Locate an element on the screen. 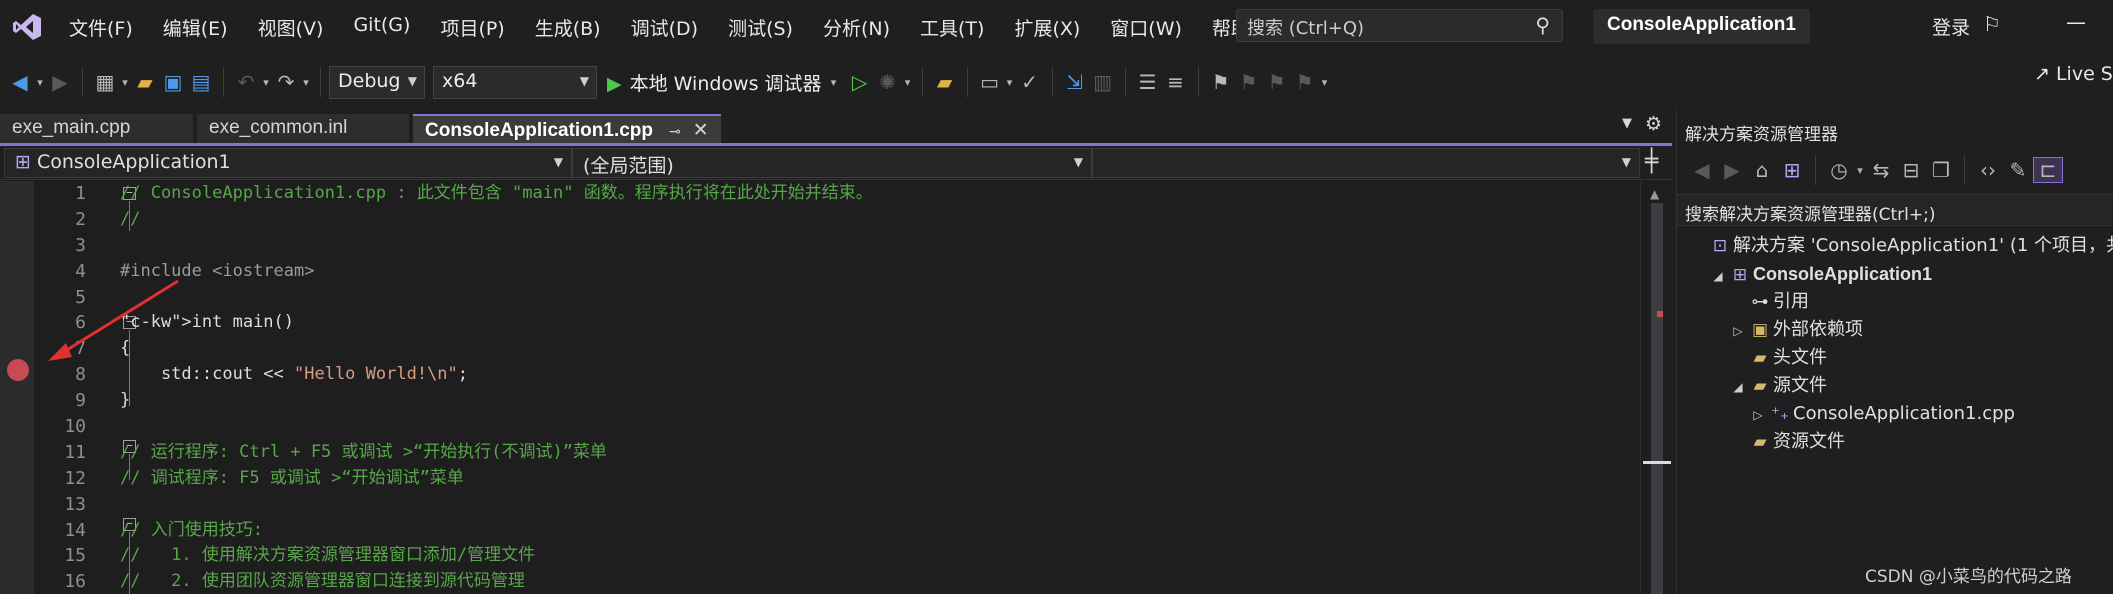  scroll-up-icon: ▲ is located at coordinates (1654, 194).